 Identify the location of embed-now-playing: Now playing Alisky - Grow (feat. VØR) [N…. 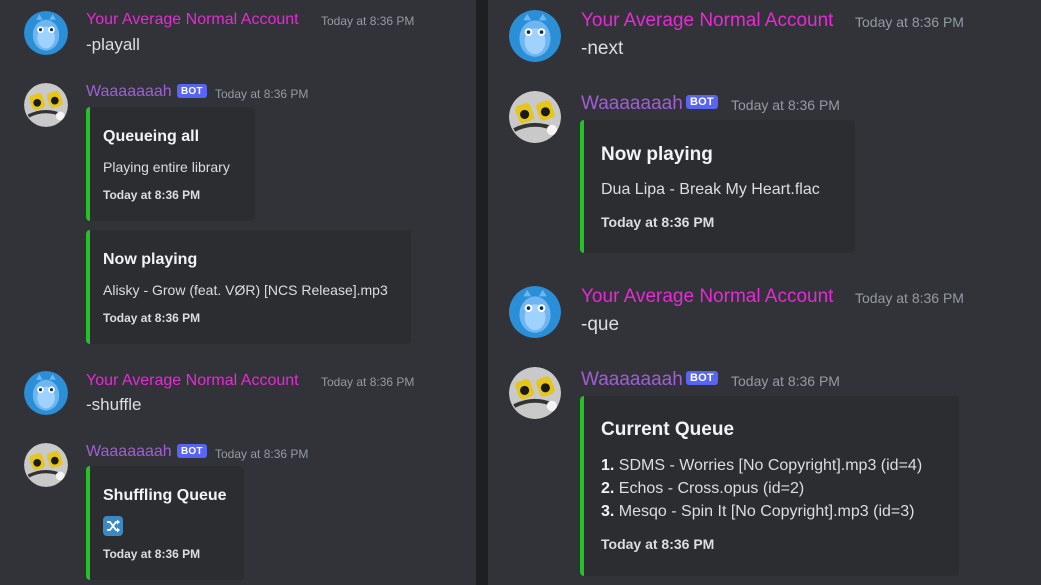
(248, 287).